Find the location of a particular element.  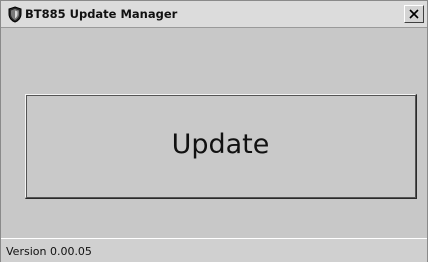

shield-icon is located at coordinates (15, 14).